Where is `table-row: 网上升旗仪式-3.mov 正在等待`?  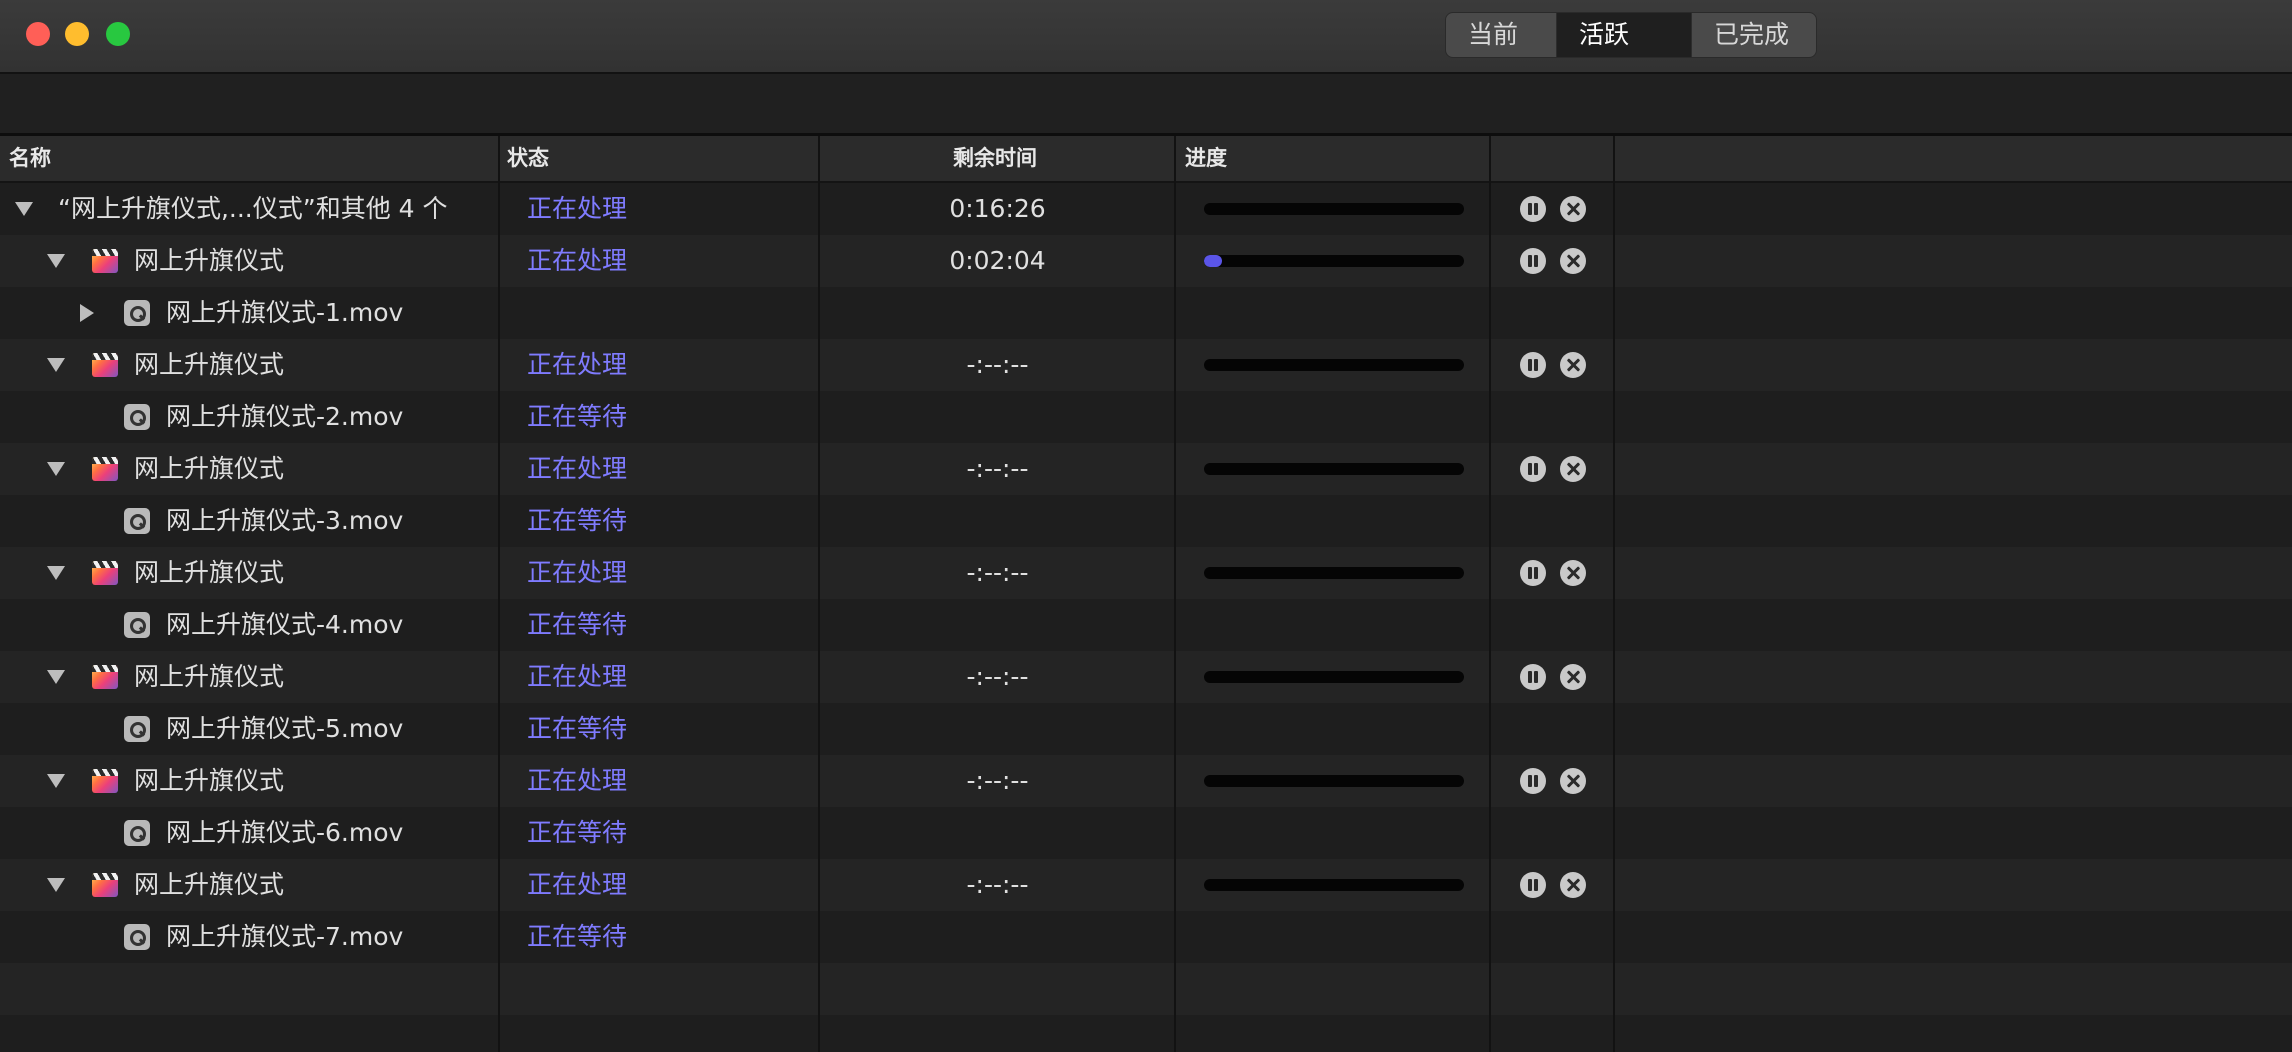
table-row: 网上升旗仪式-3.mov 正在等待 is located at coordinates (1146, 521).